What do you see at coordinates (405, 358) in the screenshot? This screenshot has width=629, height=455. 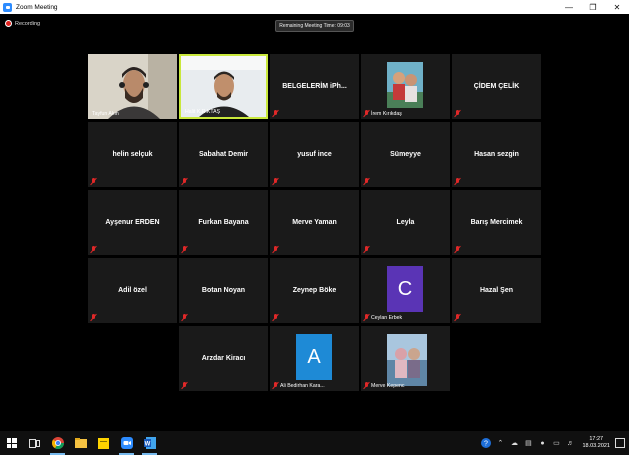 I see `participant-tile: Merve Kepenc` at bounding box center [405, 358].